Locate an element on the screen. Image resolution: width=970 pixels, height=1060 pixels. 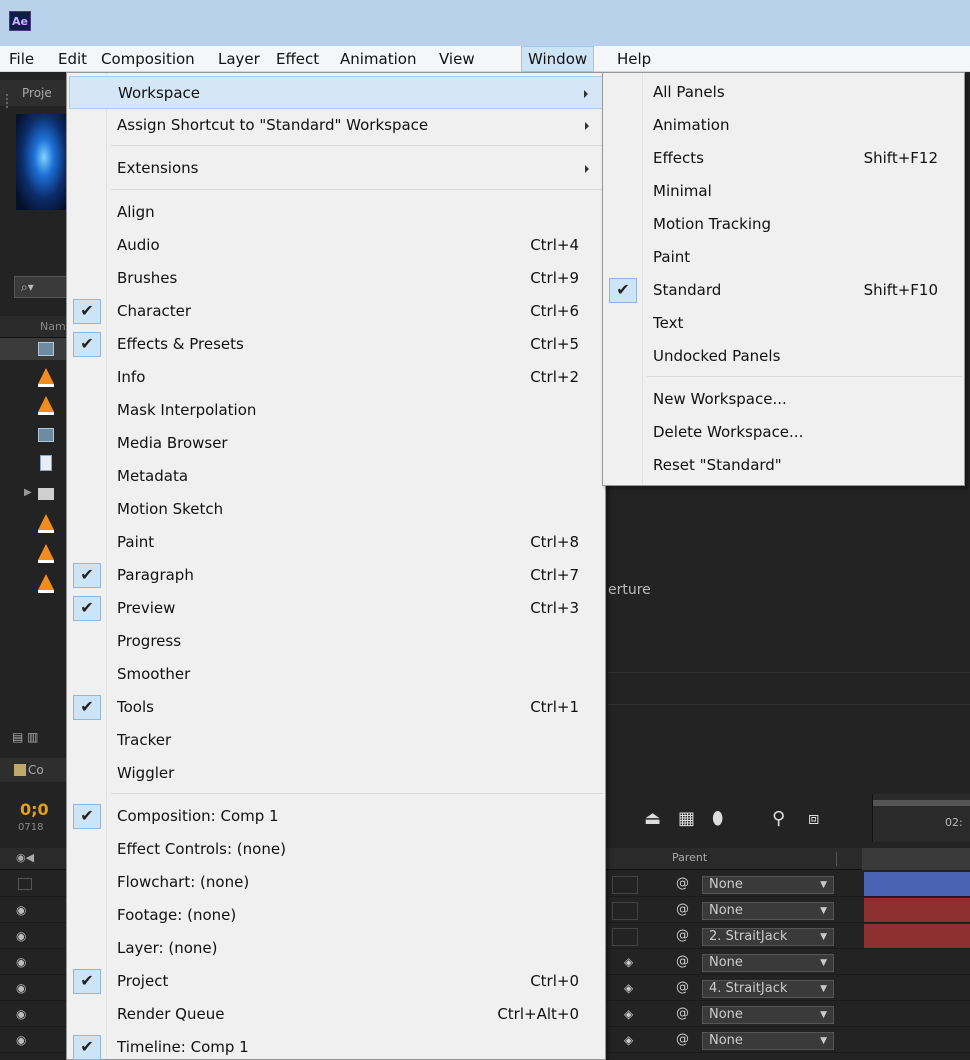
menu-item-effects-presets: ✔ Effects & Presets Ctrl+5 is located at coordinates (336, 344).